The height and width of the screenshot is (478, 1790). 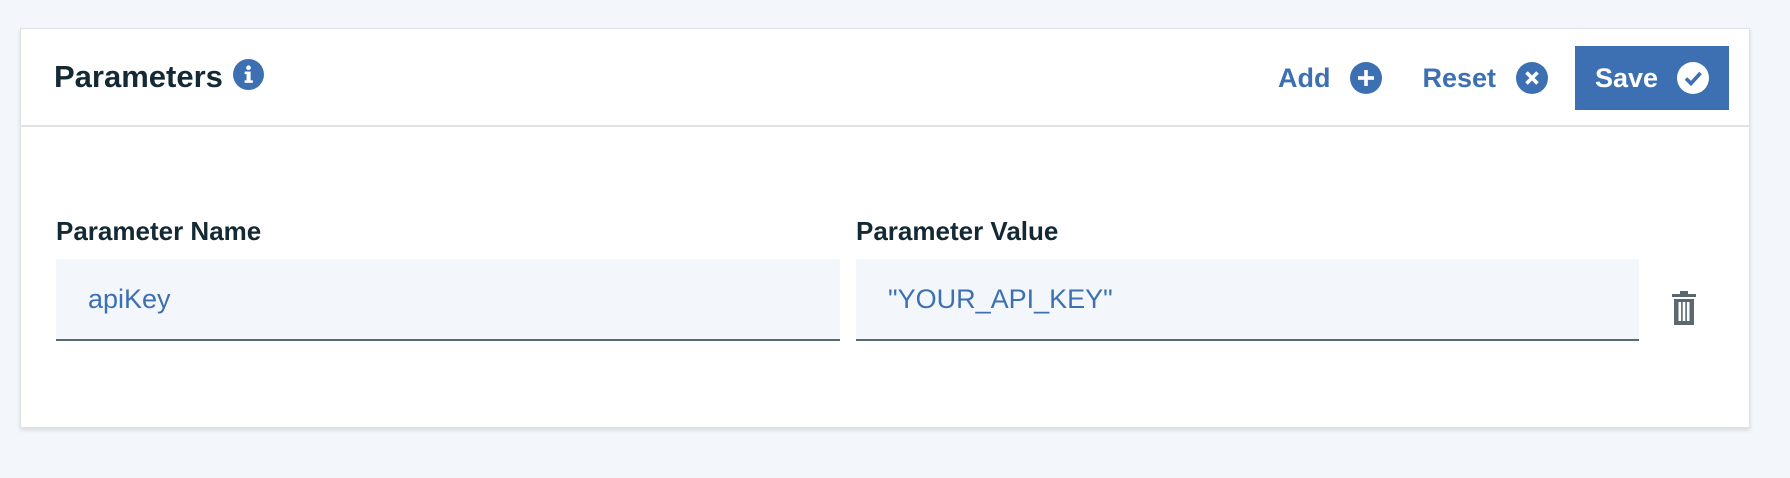 I want to click on parameter-name-input: apiKey, so click(x=448, y=300).